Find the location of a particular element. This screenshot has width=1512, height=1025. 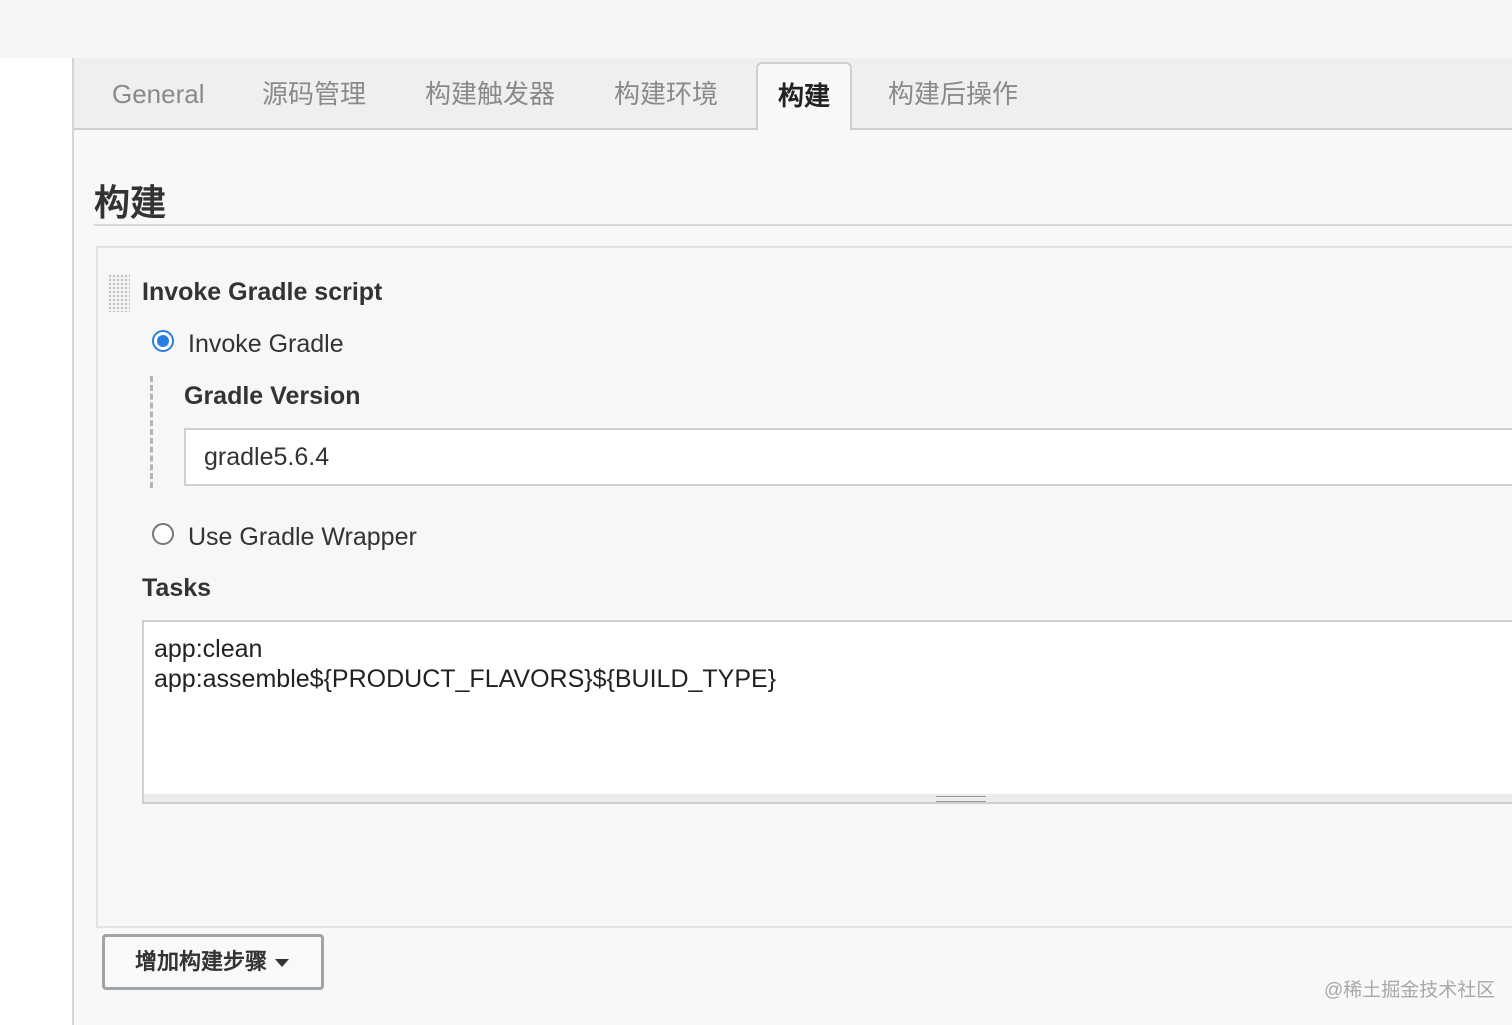

watermark: @稀土掘金技术社区 is located at coordinates (1410, 990).